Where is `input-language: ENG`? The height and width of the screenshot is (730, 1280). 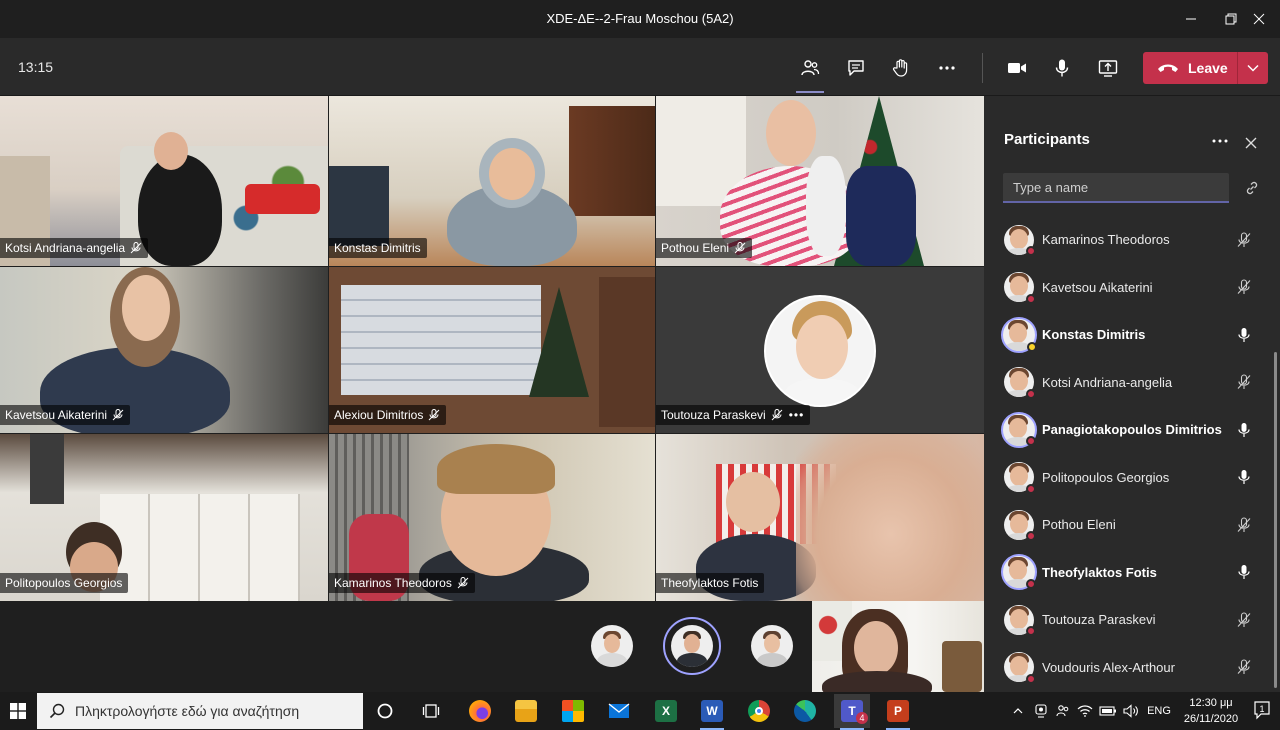
input-language: ENG is located at coordinates (1159, 711).